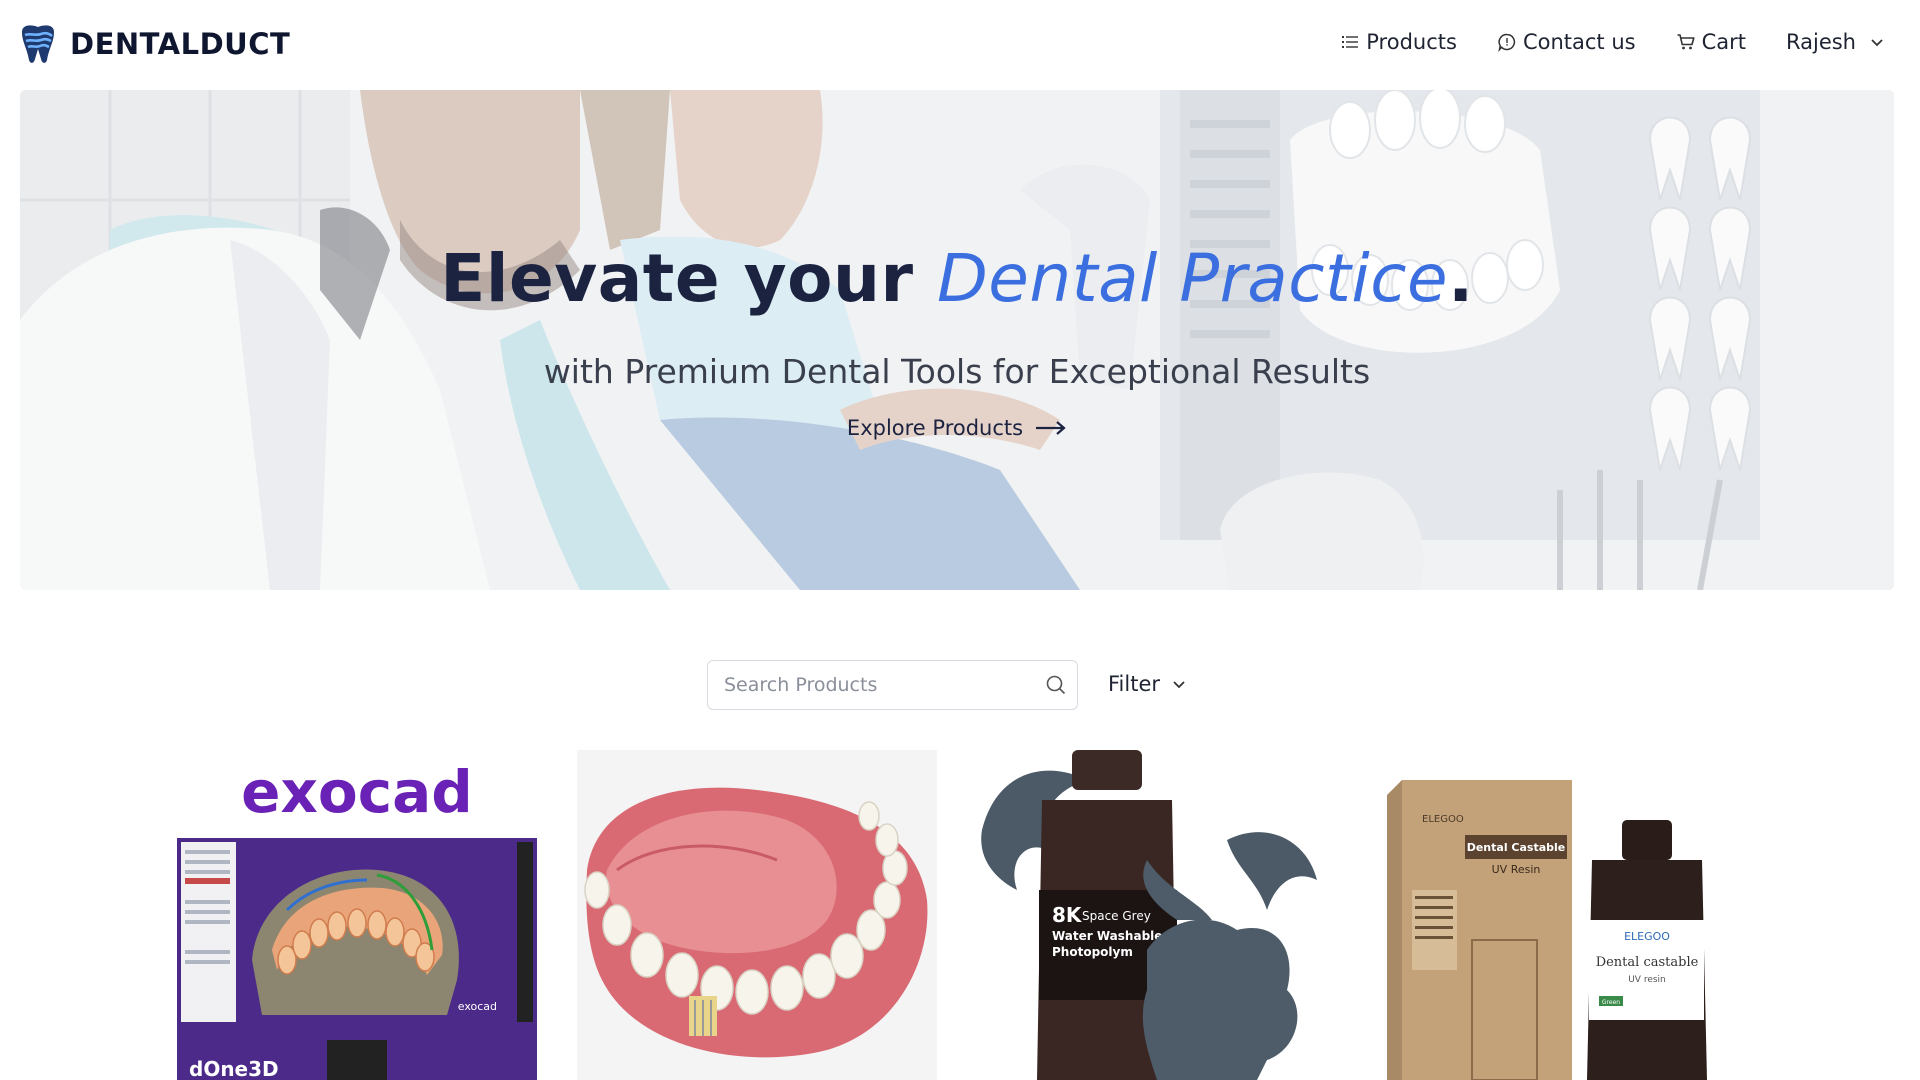  I want to click on hero-title-accent: Dental Practice, so click(1192, 278).